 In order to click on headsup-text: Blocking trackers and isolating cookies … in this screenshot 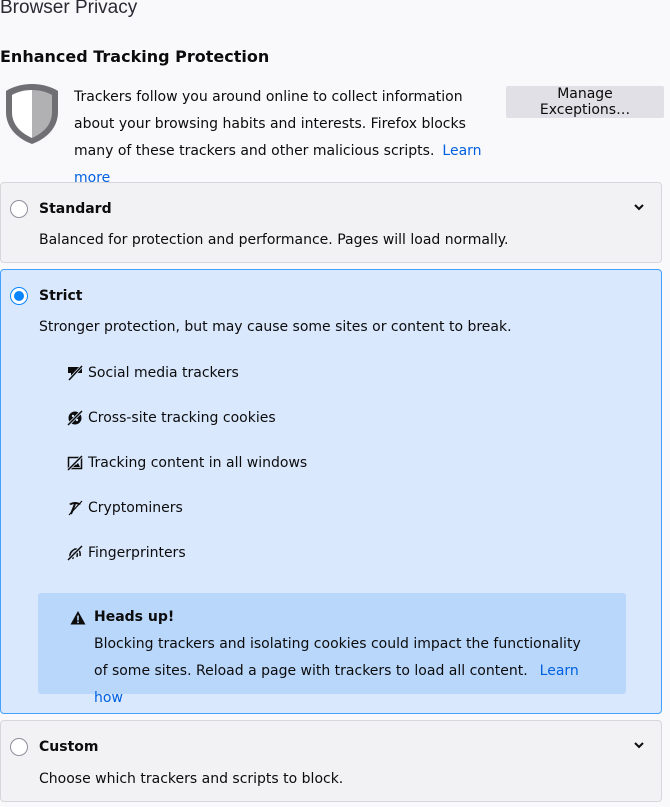, I will do `click(337, 657)`.